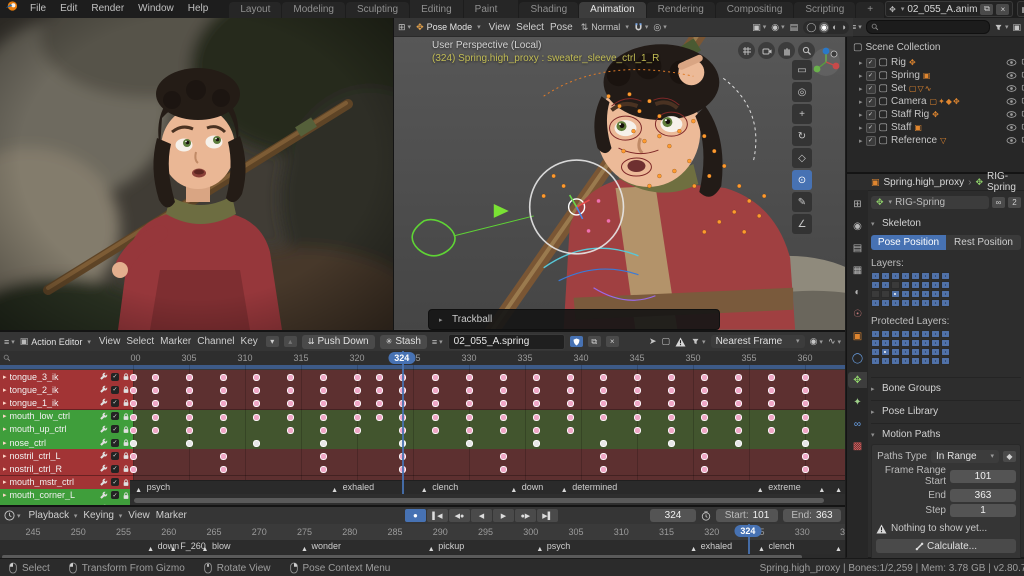  I want to click on editor-type-icon: ≡ ▾, so click(9, 342).